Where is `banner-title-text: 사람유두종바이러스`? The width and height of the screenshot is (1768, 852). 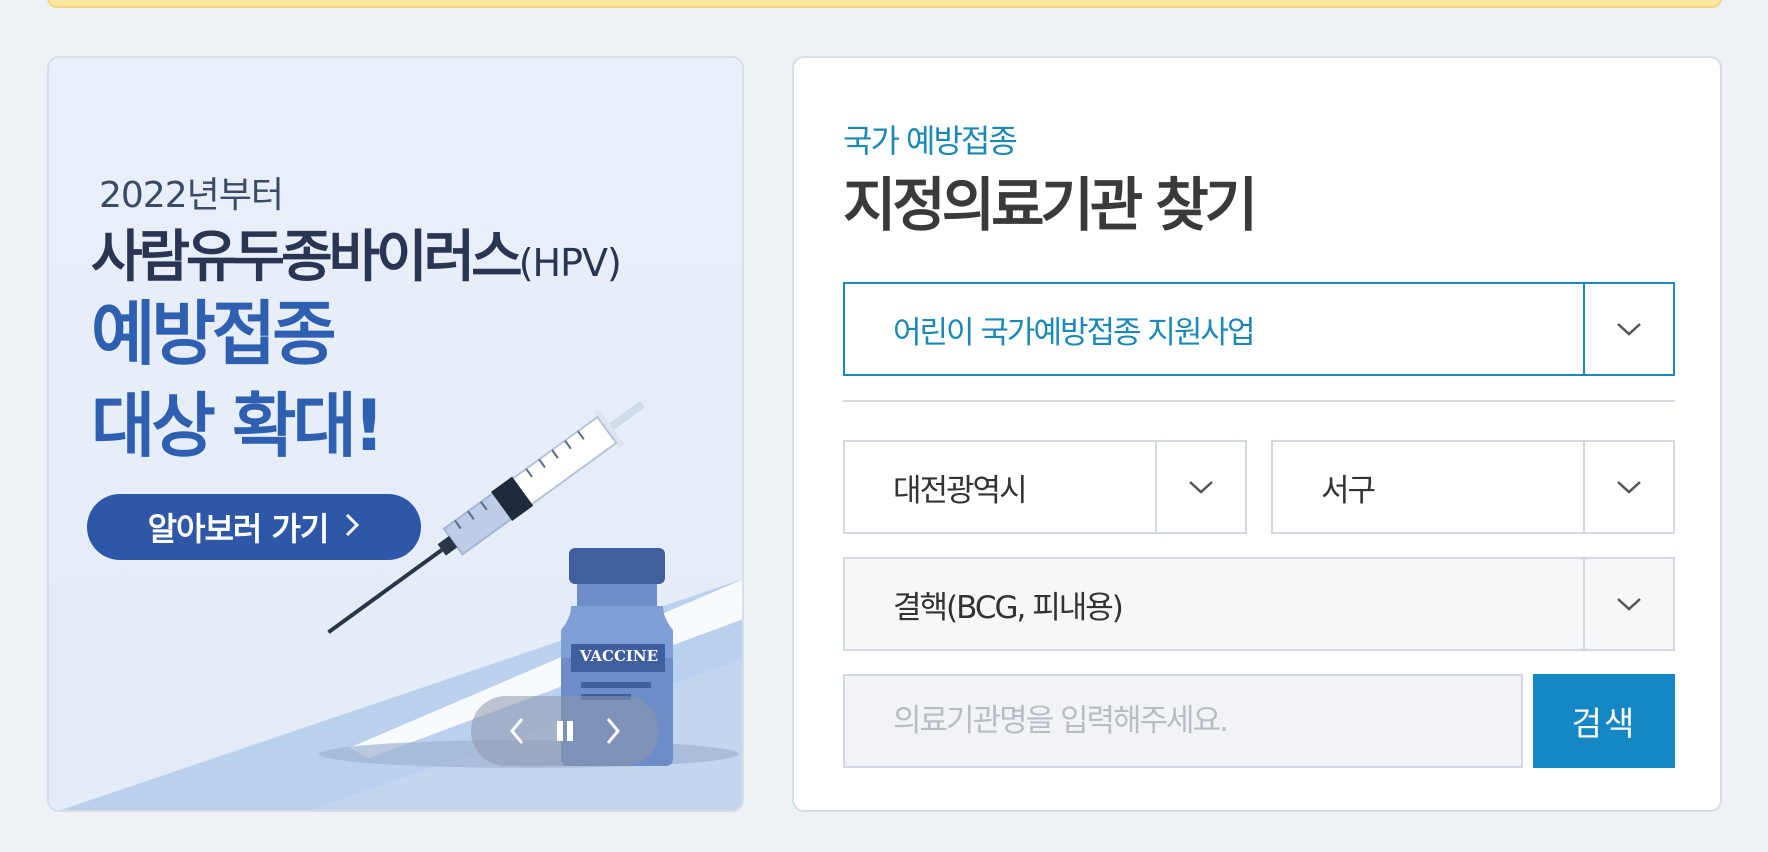 banner-title-text: 사람유두종바이러스 is located at coordinates (307, 257).